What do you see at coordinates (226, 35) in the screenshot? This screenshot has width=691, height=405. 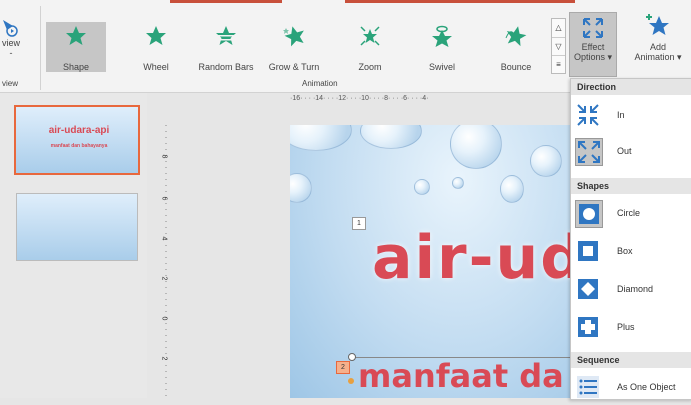 I see `random-bars-star-icon` at bounding box center [226, 35].